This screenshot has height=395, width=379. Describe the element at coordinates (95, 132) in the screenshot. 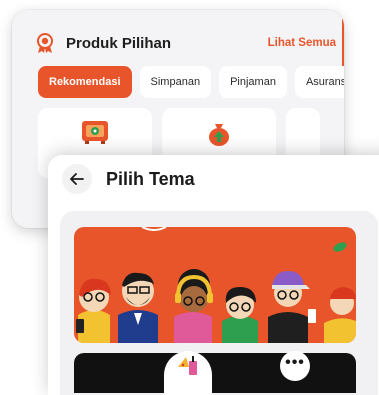

I see `safe-deposit-icon` at that location.